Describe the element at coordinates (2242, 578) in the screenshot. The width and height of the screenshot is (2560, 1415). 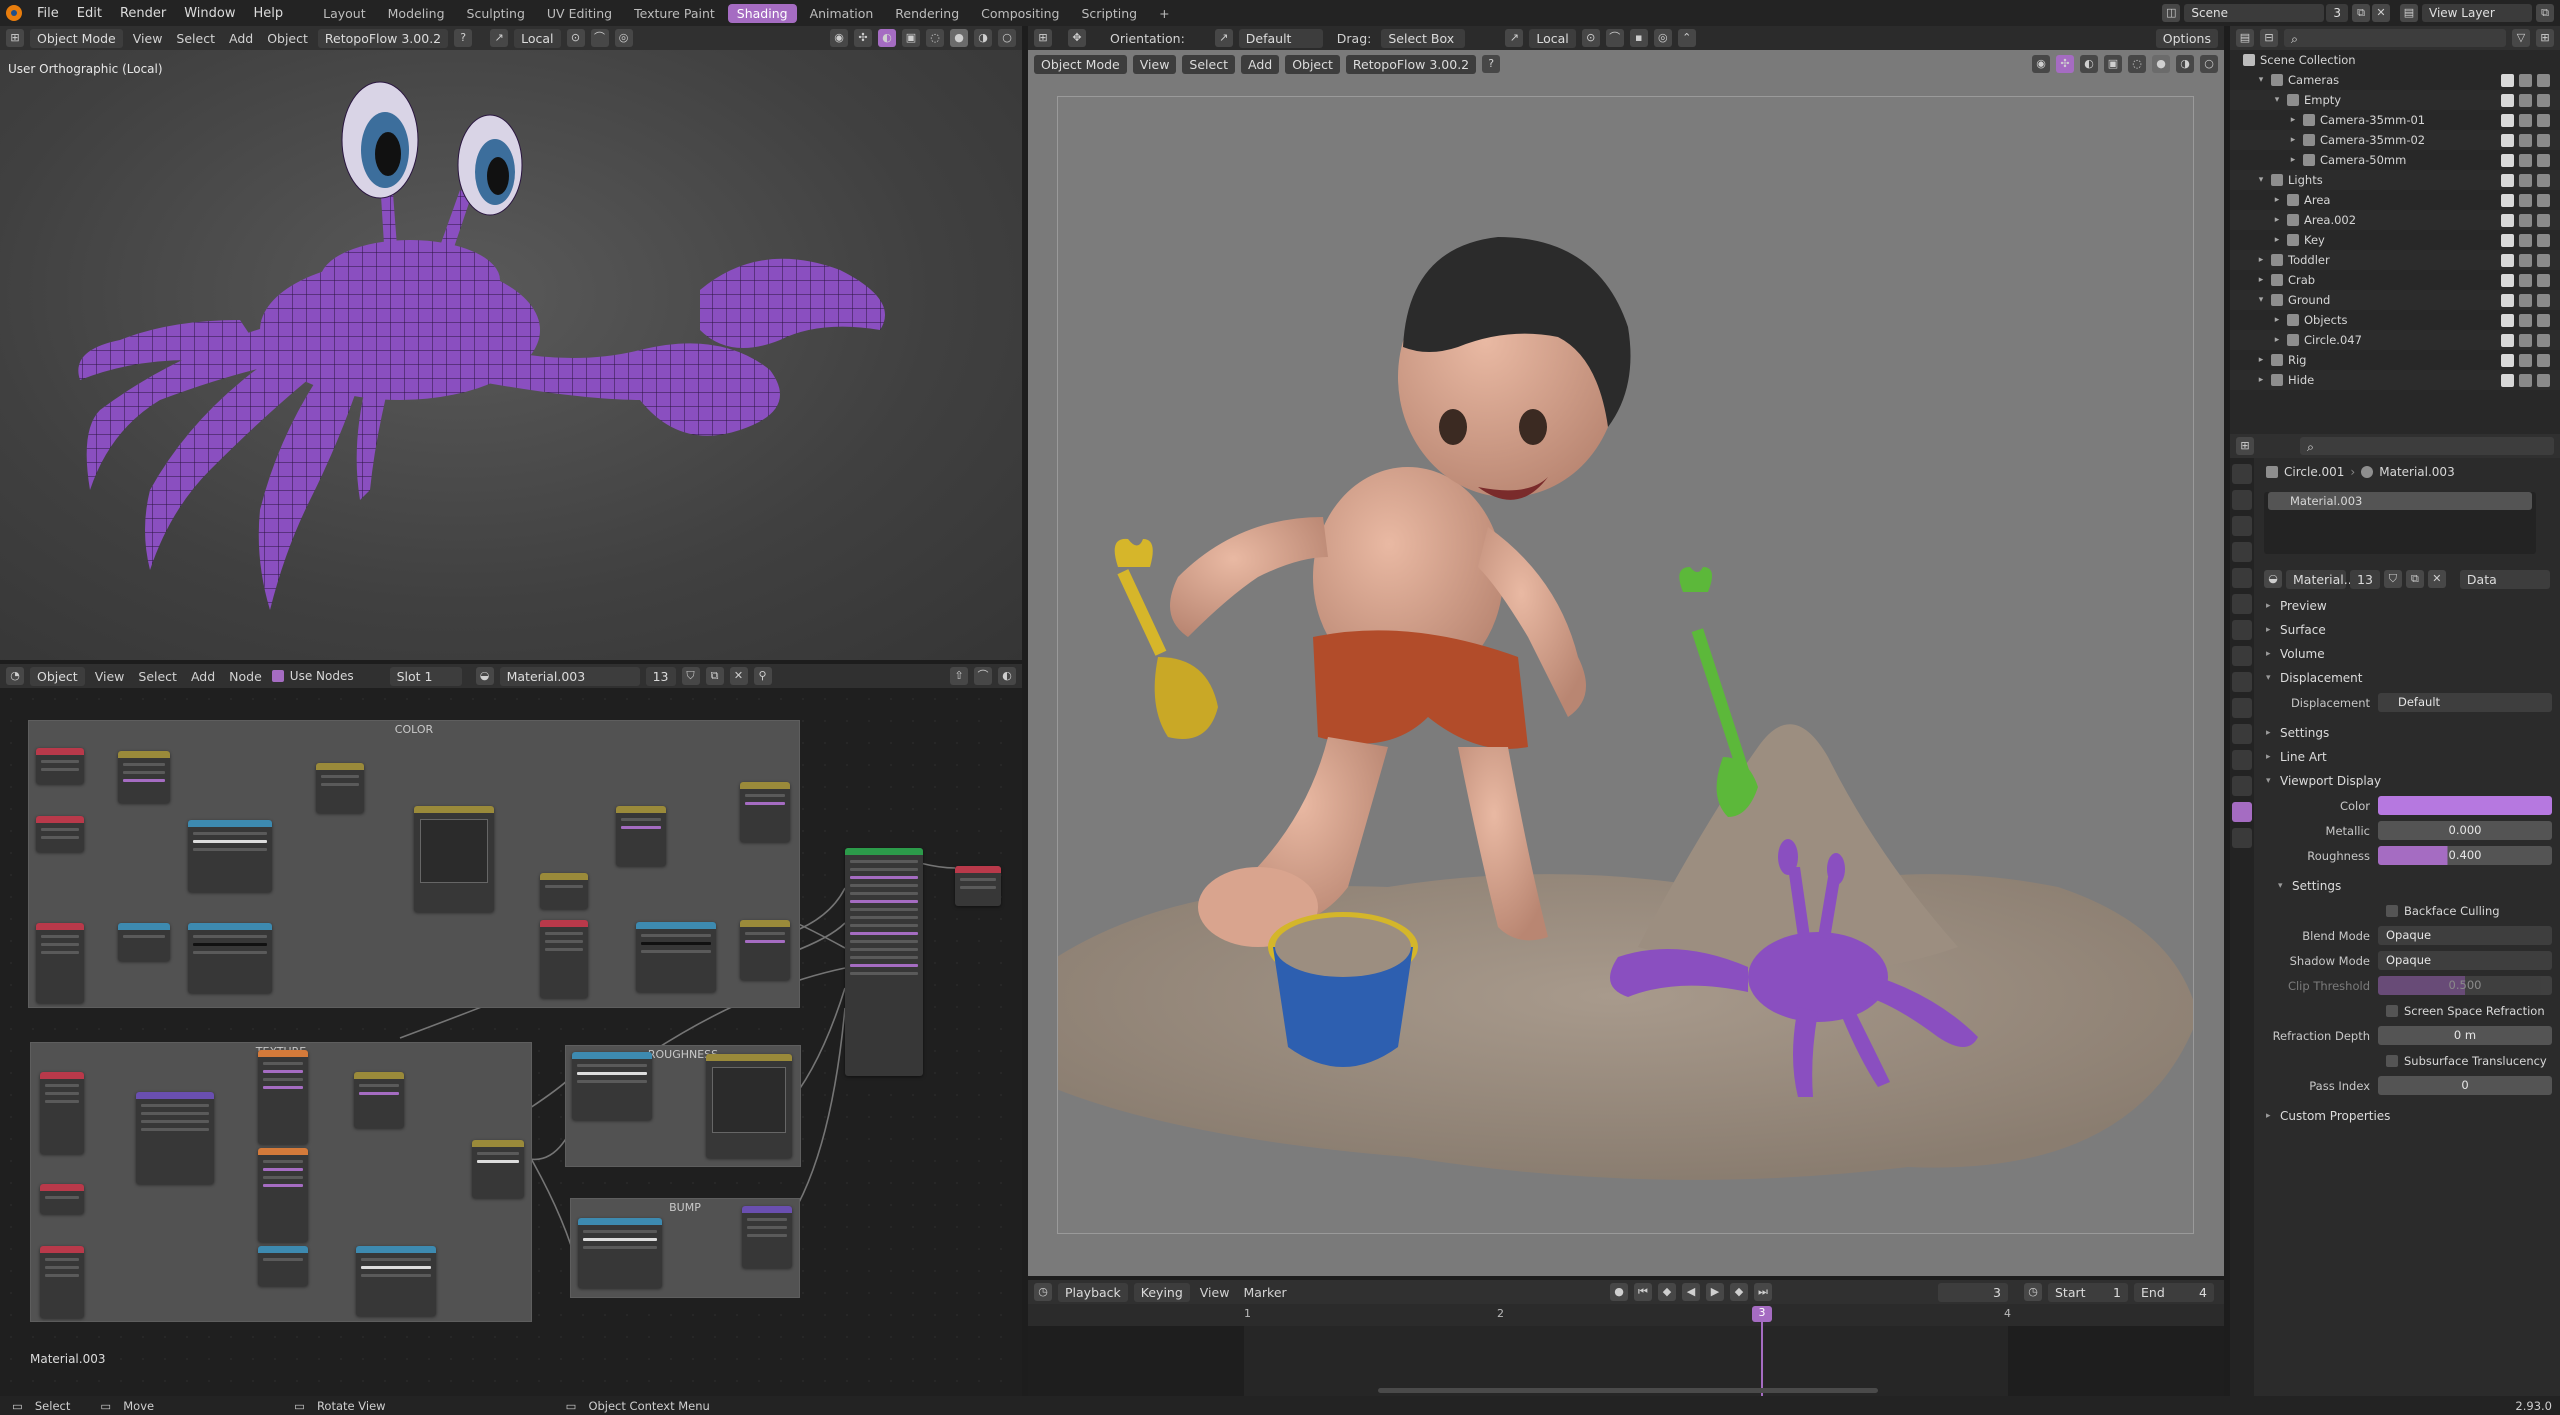
I see `scene-tab-icon` at that location.